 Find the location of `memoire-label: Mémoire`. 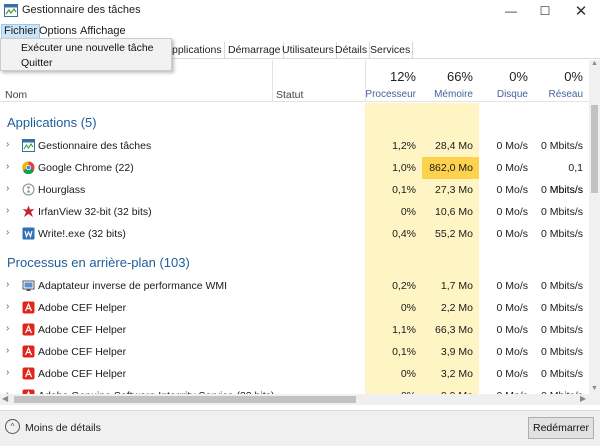

memoire-label: Mémoire is located at coordinates (453, 94).